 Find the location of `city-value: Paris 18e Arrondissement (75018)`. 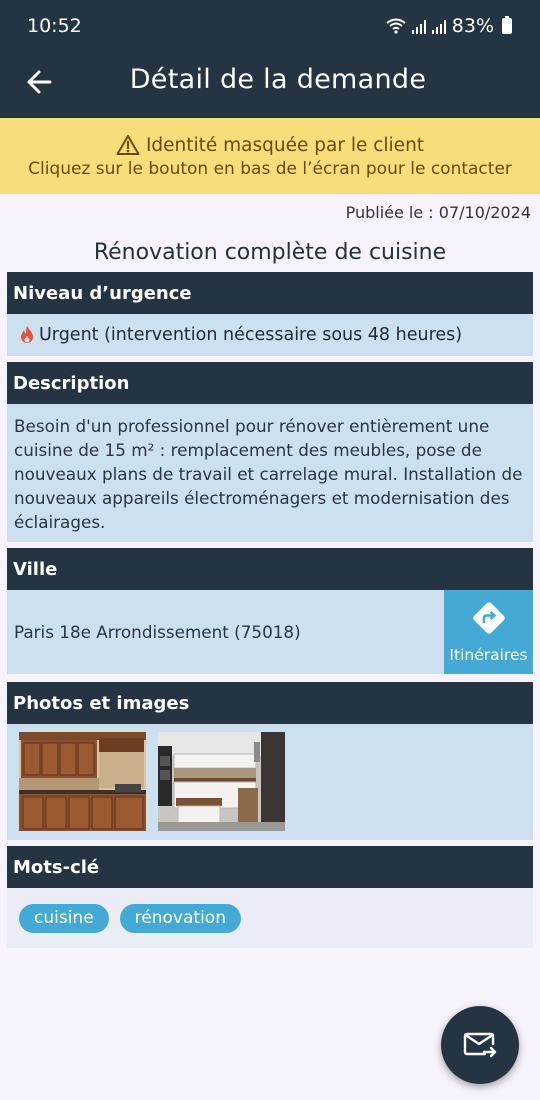

city-value: Paris 18e Arrondissement (75018) is located at coordinates (157, 632).